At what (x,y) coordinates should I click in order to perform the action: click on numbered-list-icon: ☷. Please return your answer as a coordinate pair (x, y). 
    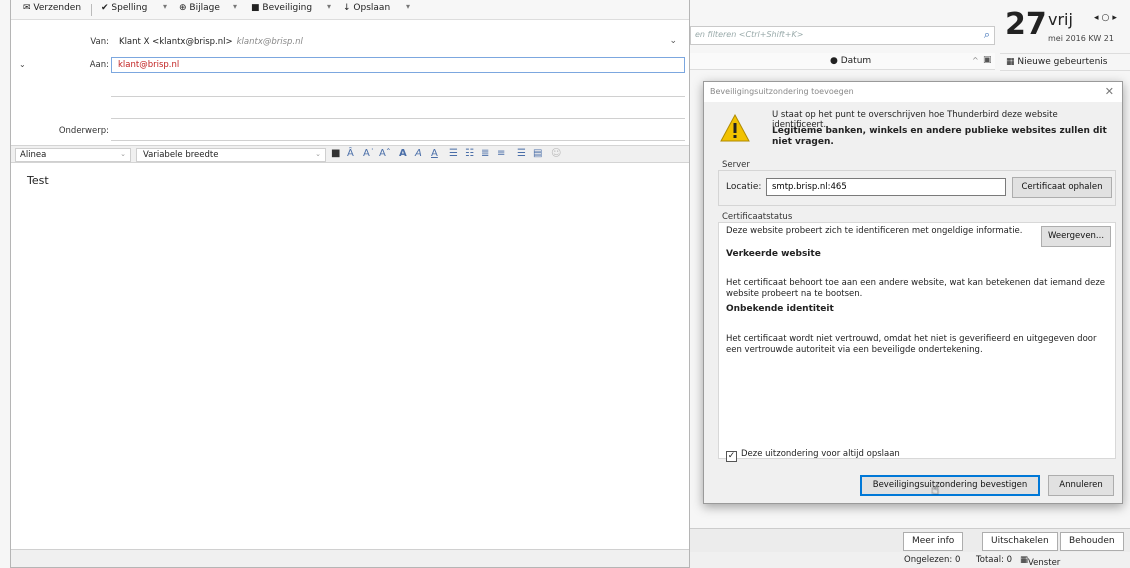
    Looking at the image, I should click on (469, 153).